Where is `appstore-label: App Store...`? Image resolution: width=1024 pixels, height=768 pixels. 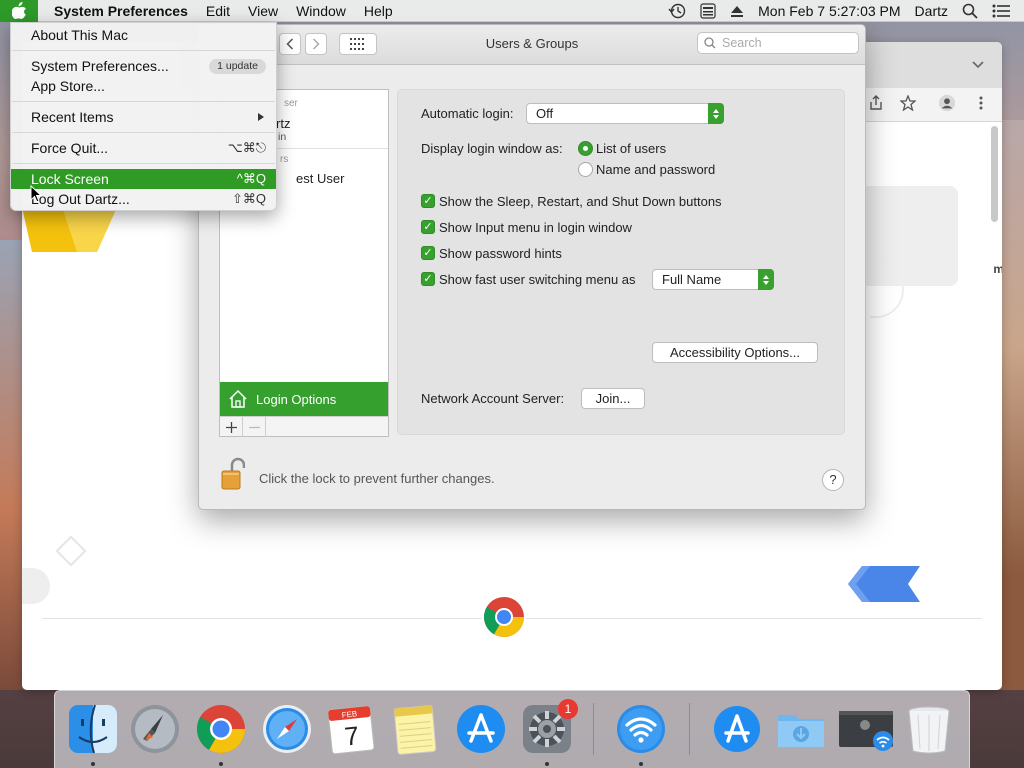 appstore-label: App Store... is located at coordinates (68, 86).